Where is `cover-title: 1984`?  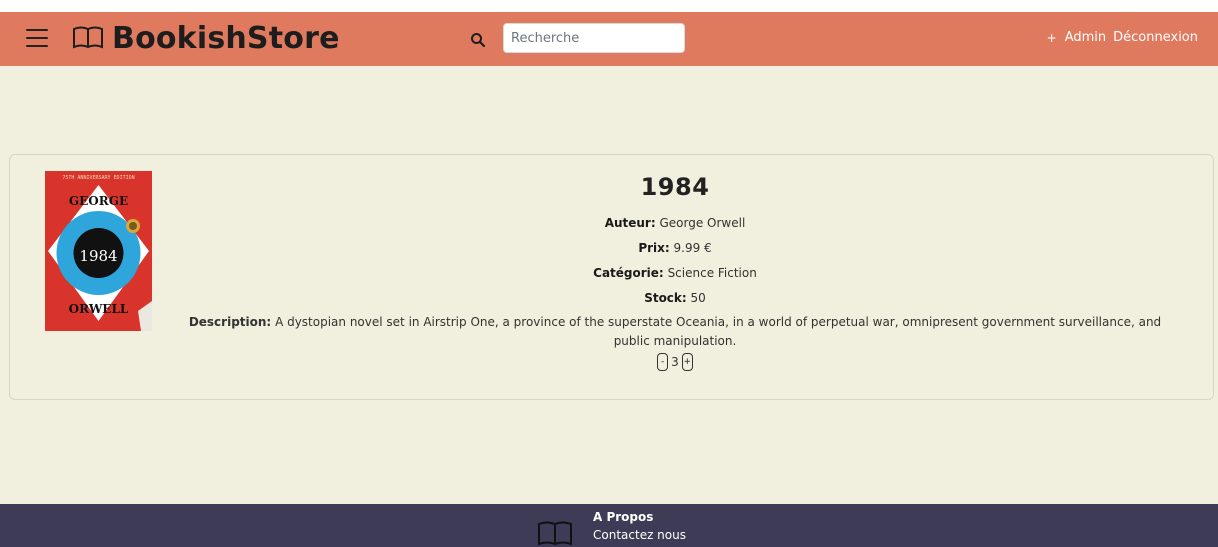
cover-title: 1984 is located at coordinates (98, 256).